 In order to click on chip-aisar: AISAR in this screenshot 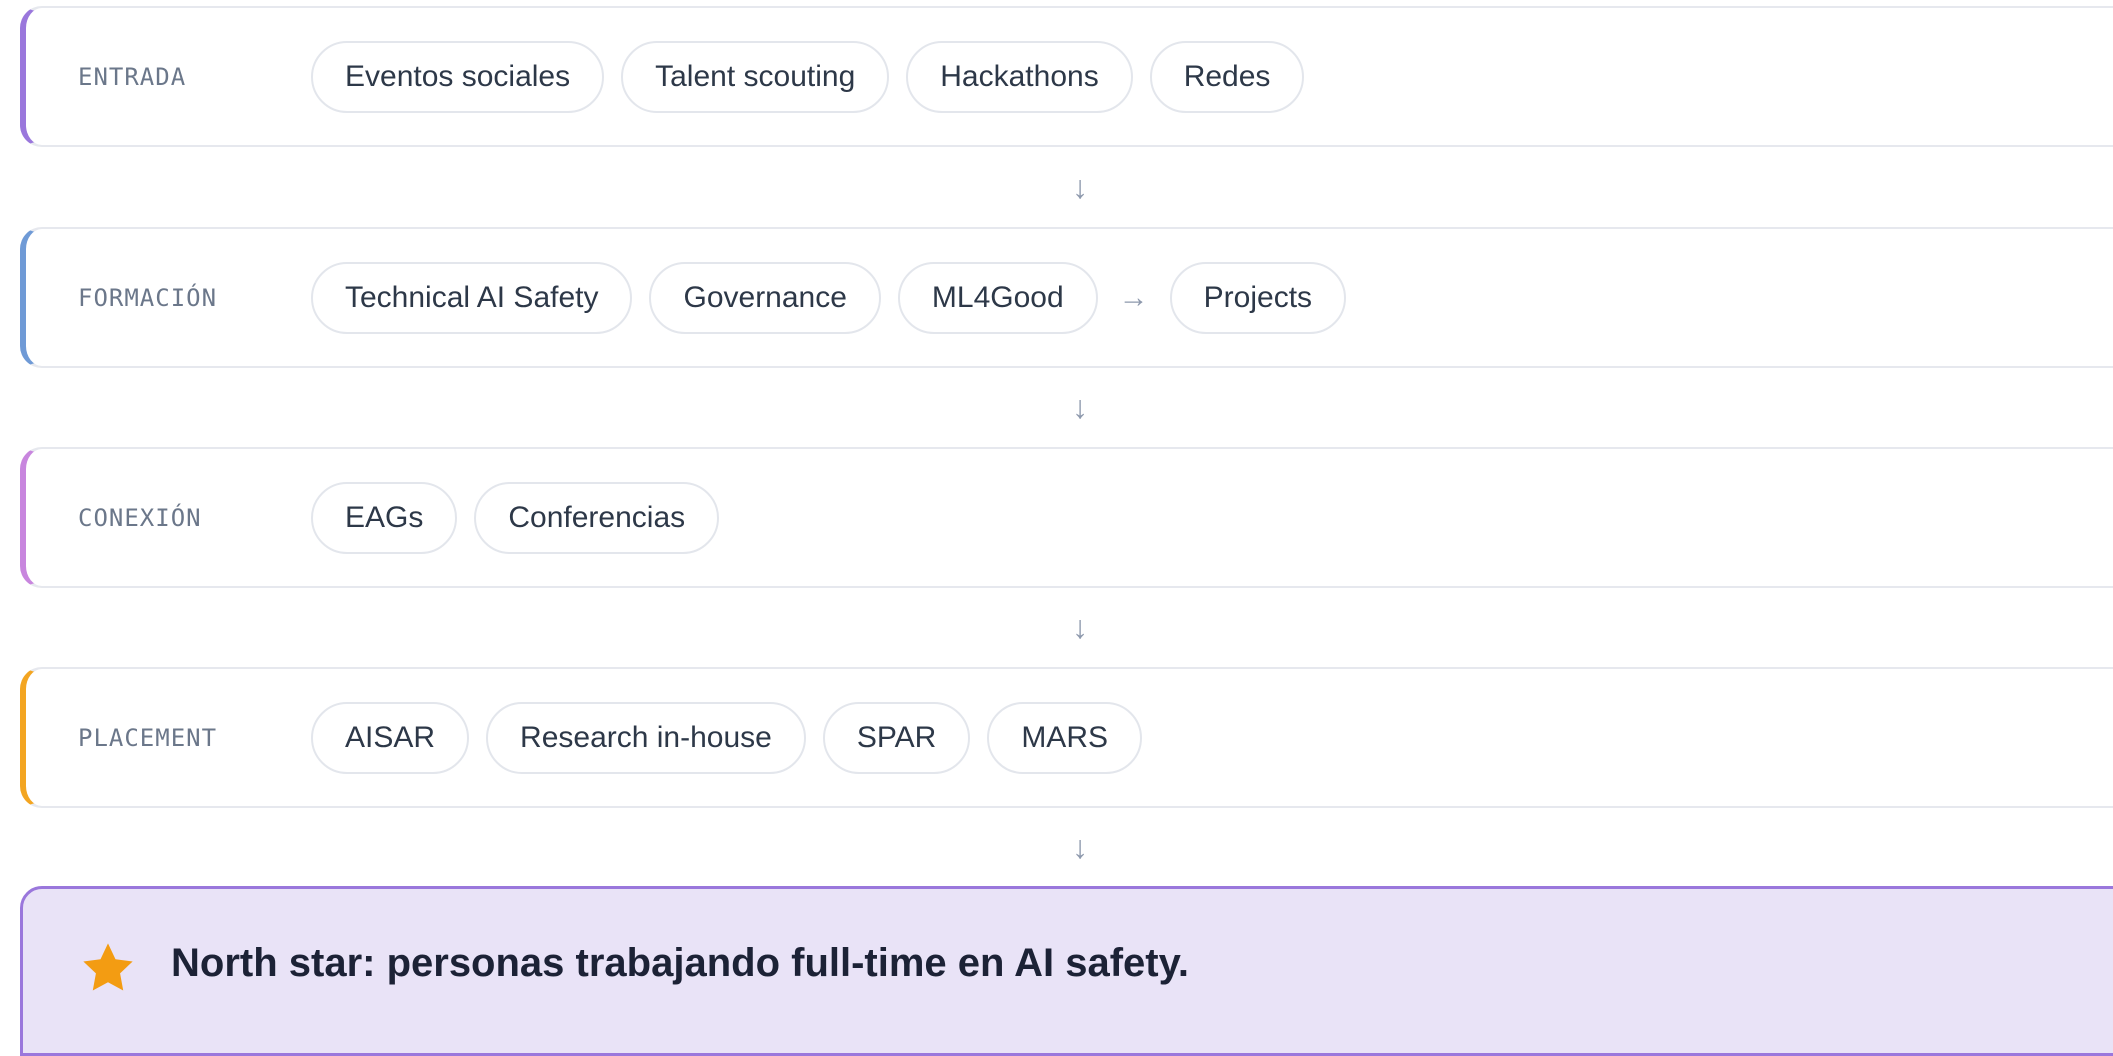, I will do `click(390, 737)`.